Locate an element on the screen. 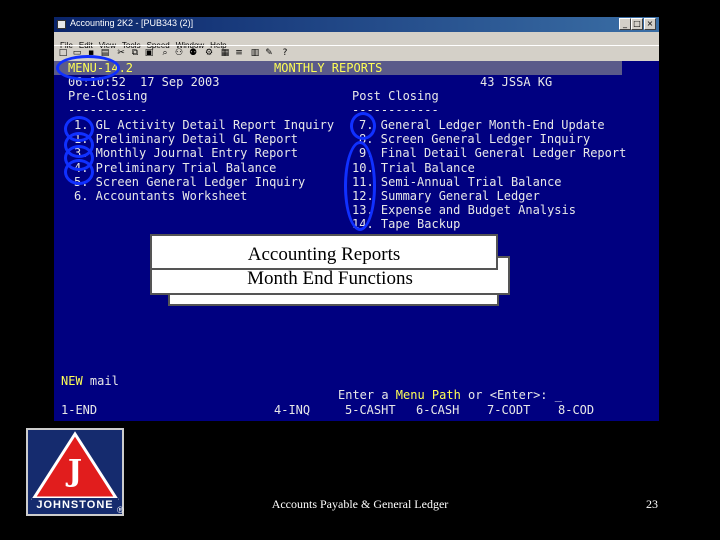 Image resolution: width=720 pixels, height=540 pixels. post-closing-heading: Post Closing is located at coordinates (395, 96).